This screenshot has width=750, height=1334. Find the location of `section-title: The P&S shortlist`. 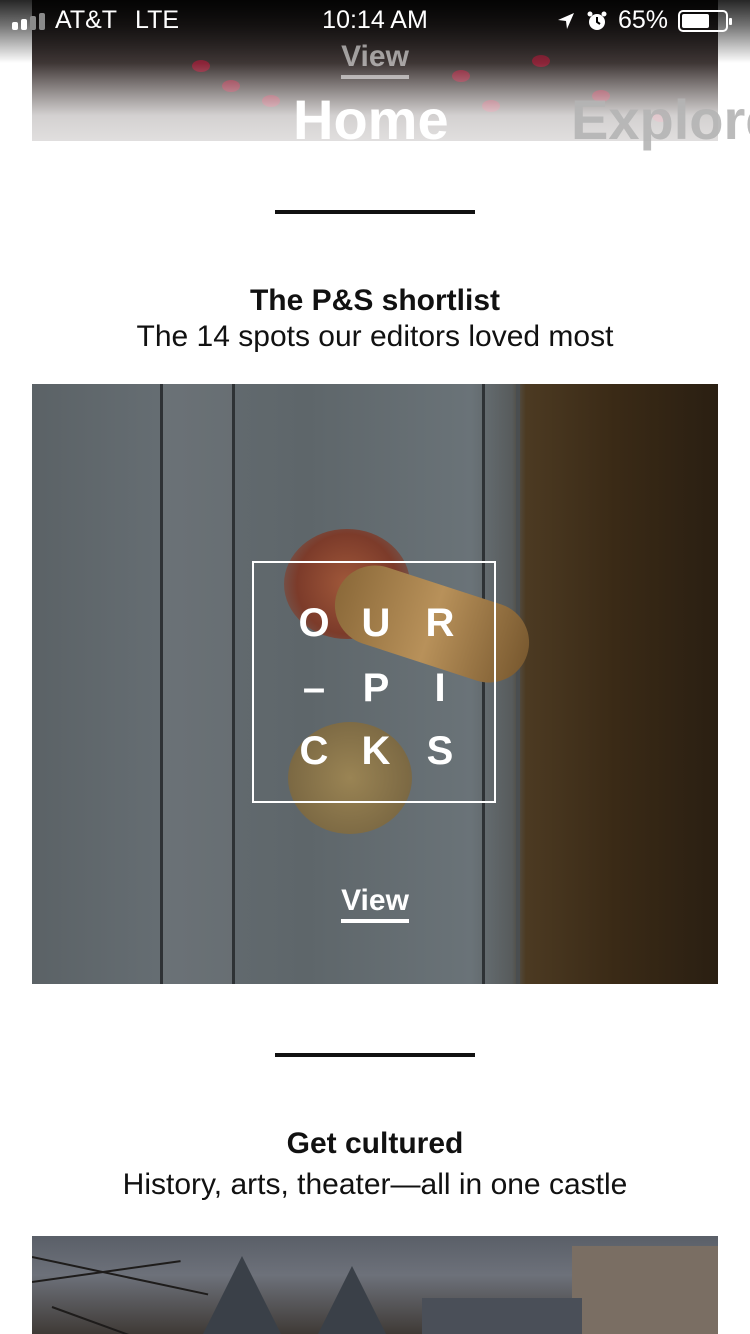

section-title: The P&S shortlist is located at coordinates (375, 300).